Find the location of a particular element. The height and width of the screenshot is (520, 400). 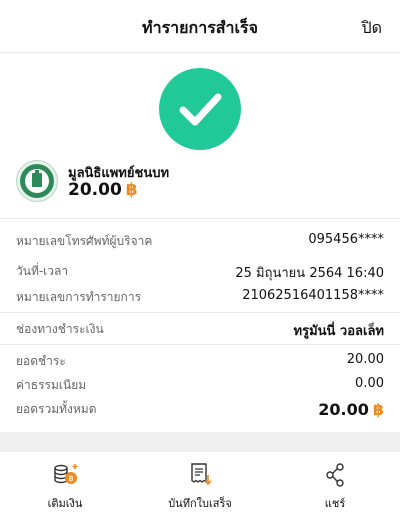

share-label: แชร์ is located at coordinates (335, 503).